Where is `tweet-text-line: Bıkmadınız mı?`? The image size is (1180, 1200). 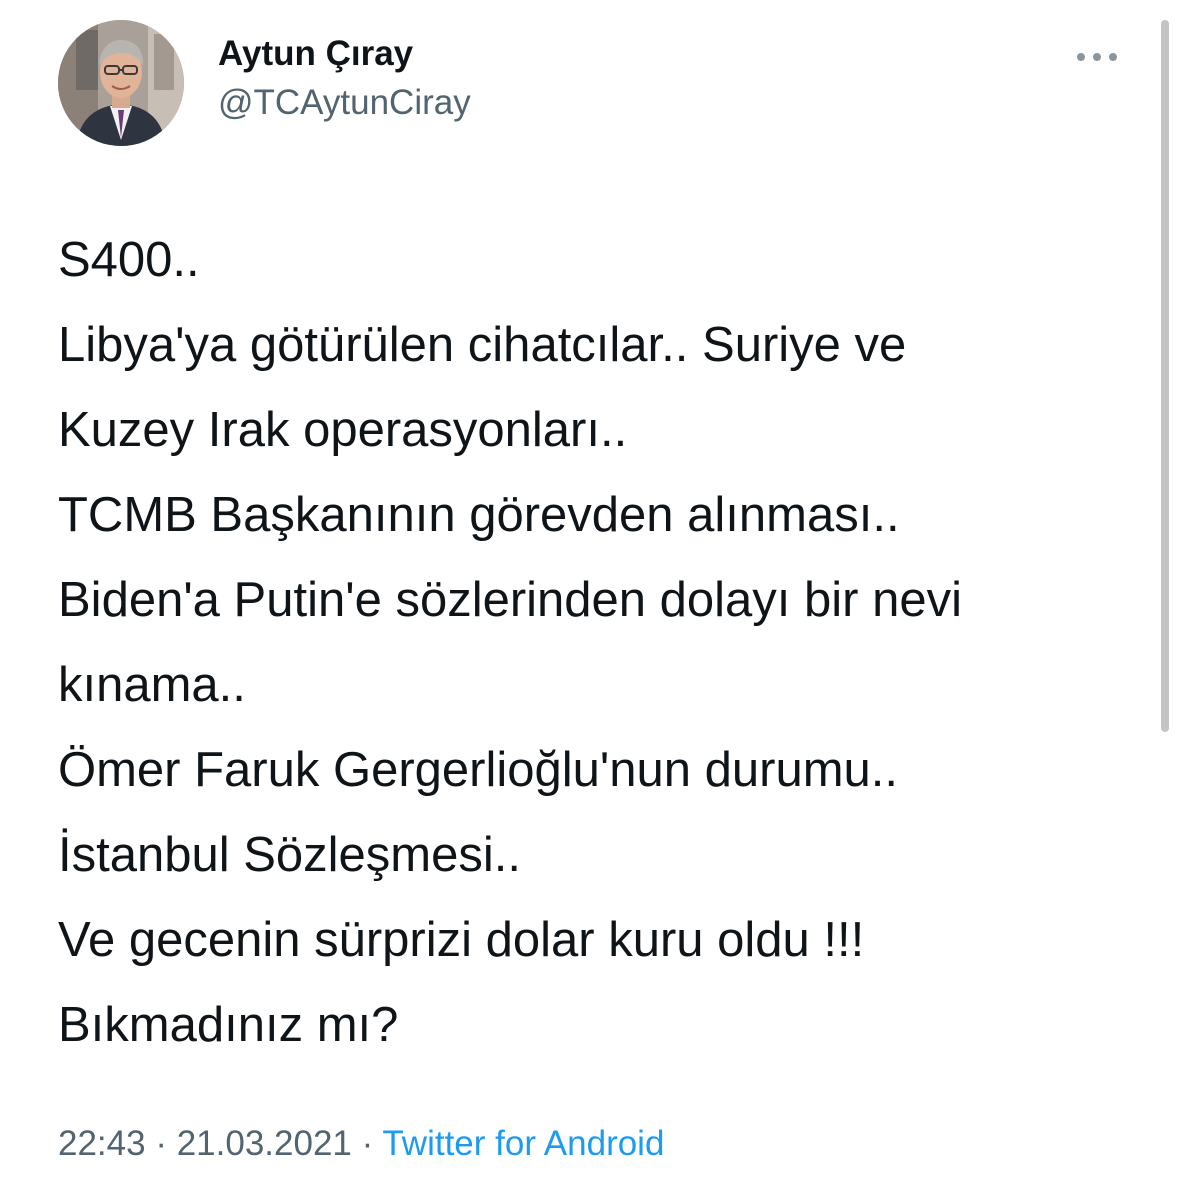 tweet-text-line: Bıkmadınız mı? is located at coordinates (228, 1025).